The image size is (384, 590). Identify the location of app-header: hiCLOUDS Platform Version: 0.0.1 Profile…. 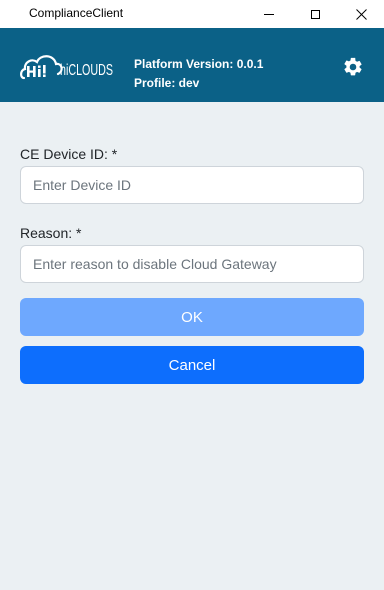
(192, 65).